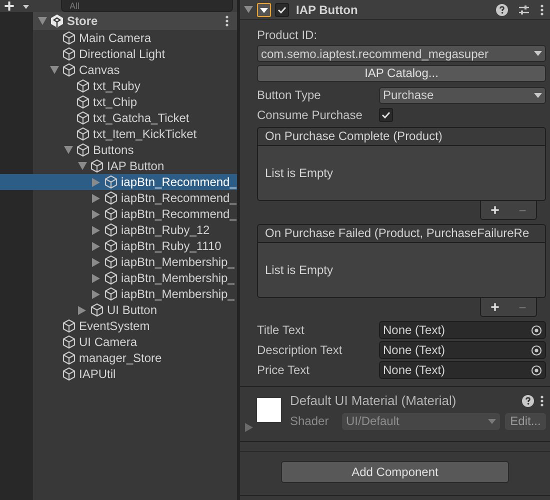 Image resolution: width=550 pixels, height=500 pixels. What do you see at coordinates (118, 118) in the screenshot?
I see `tree-item: txt_Gatcha_Ticket` at bounding box center [118, 118].